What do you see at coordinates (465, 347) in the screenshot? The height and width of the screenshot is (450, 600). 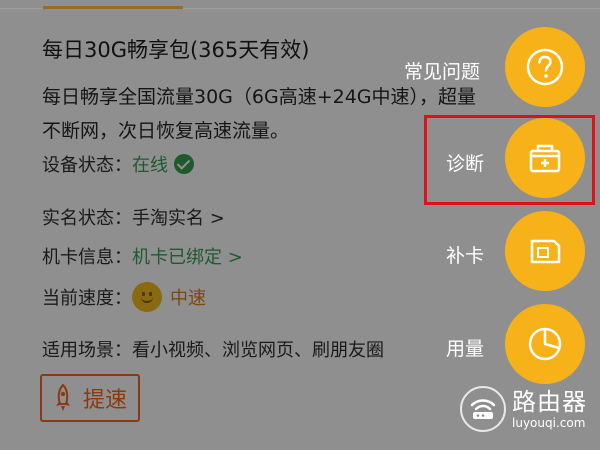 I see `fab-label-usage: 用量` at bounding box center [465, 347].